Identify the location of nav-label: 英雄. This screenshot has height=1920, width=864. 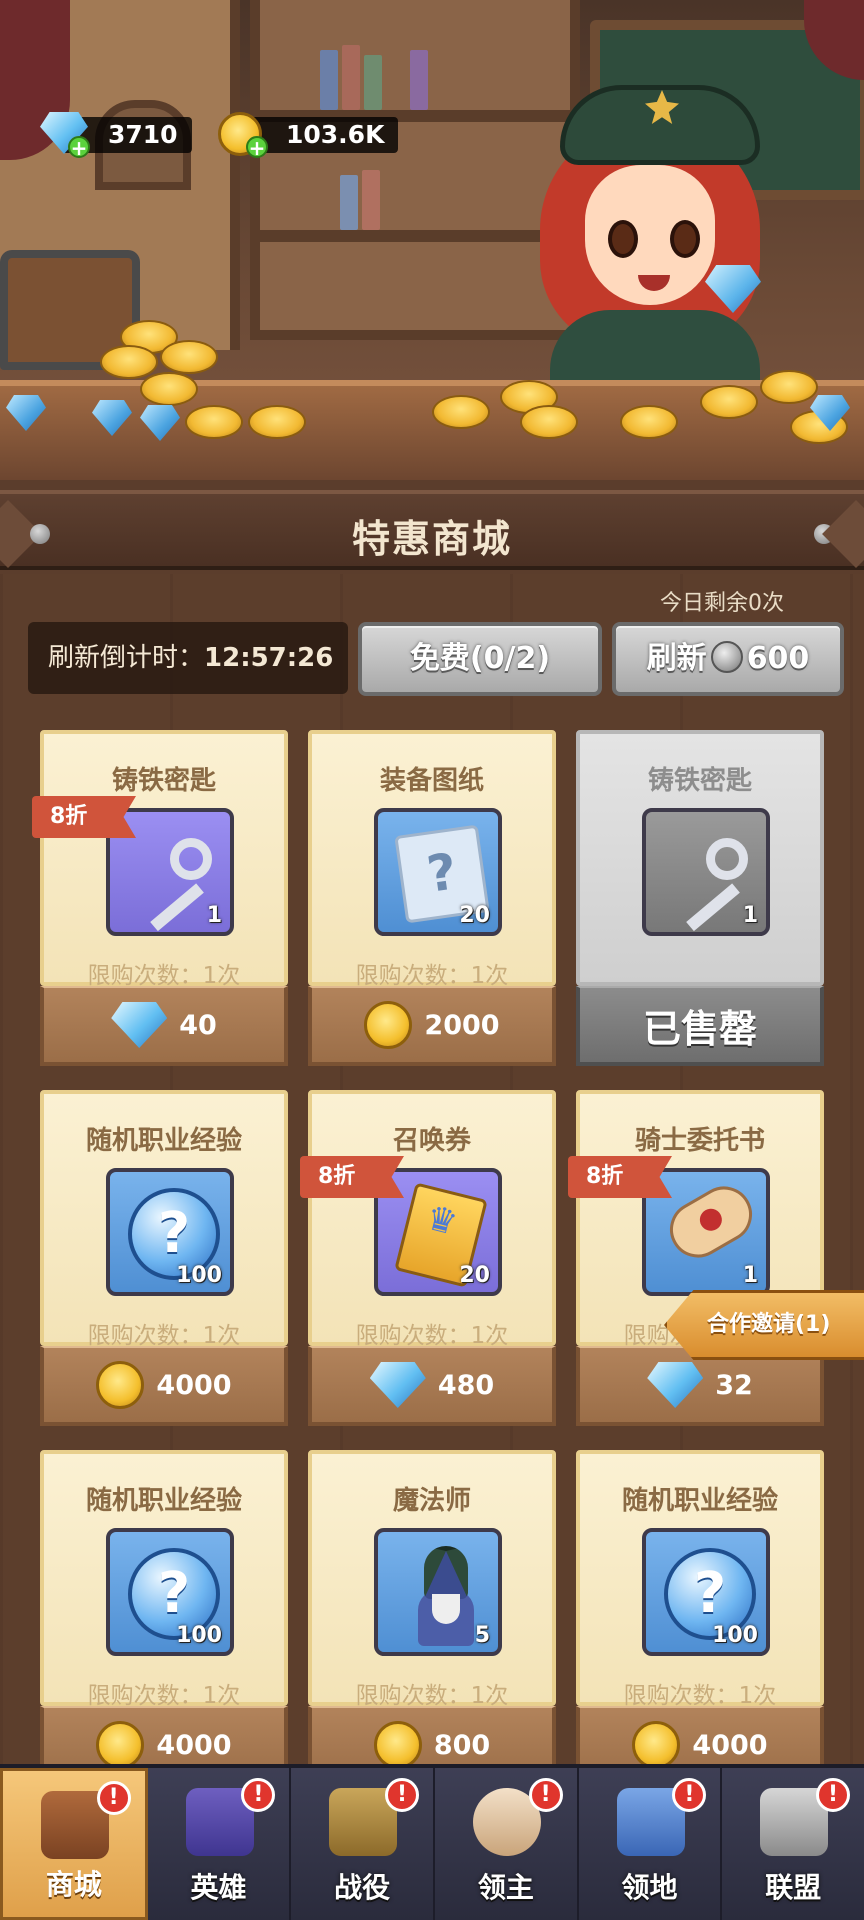
(218, 1887).